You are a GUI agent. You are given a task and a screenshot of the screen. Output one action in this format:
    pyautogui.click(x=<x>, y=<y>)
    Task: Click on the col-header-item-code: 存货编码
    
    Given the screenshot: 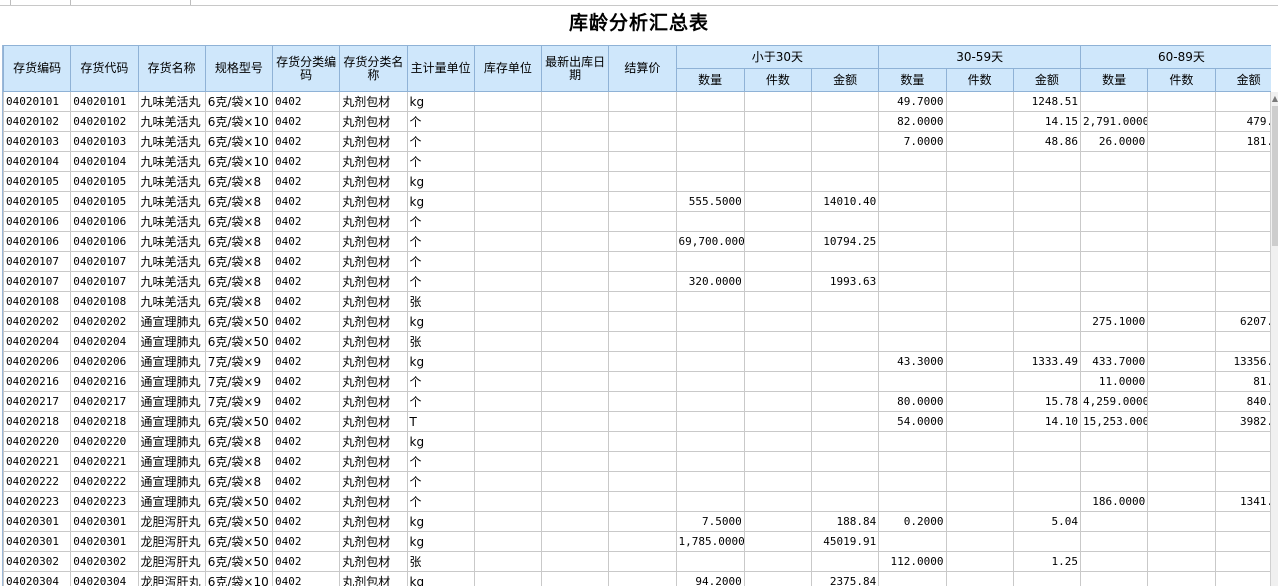 What is the action you would take?
    pyautogui.click(x=37, y=68)
    